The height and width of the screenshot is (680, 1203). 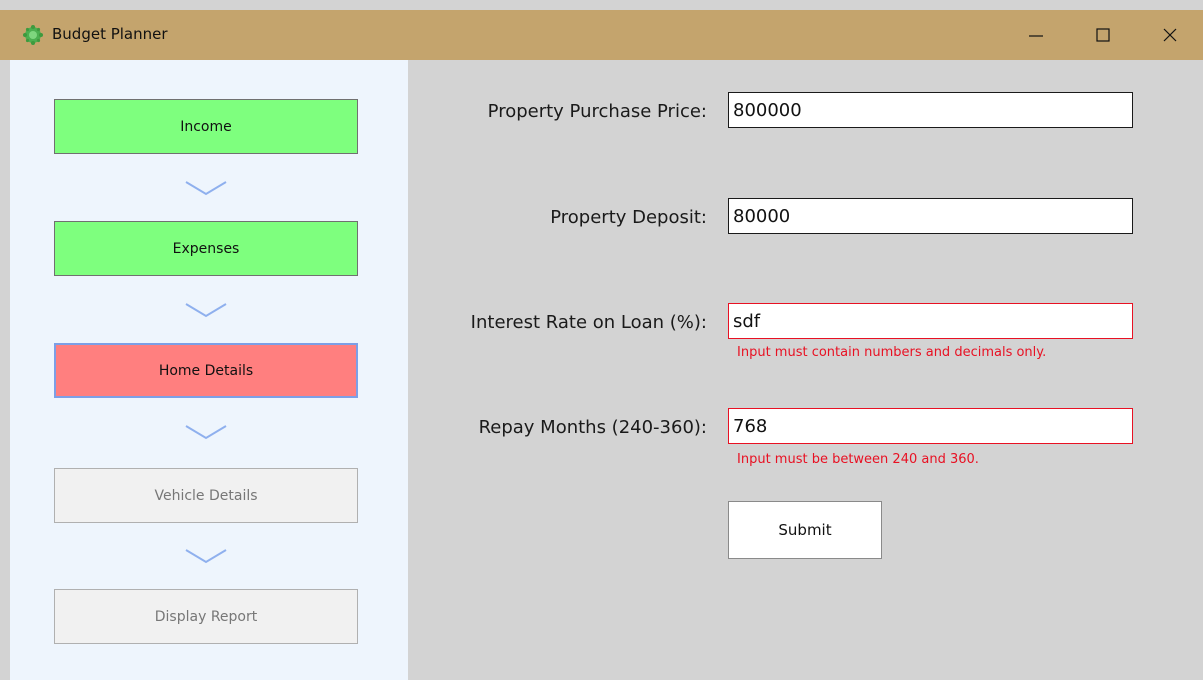 I want to click on step-income-button: Income, so click(x=206, y=126).